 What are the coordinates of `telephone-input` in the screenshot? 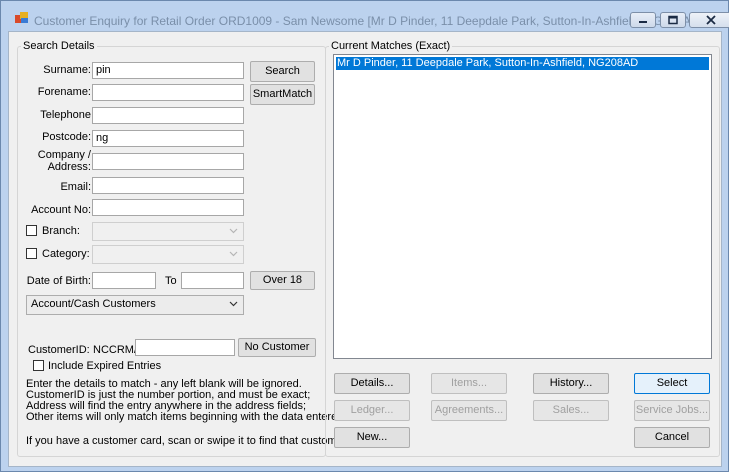 It's located at (168, 115).